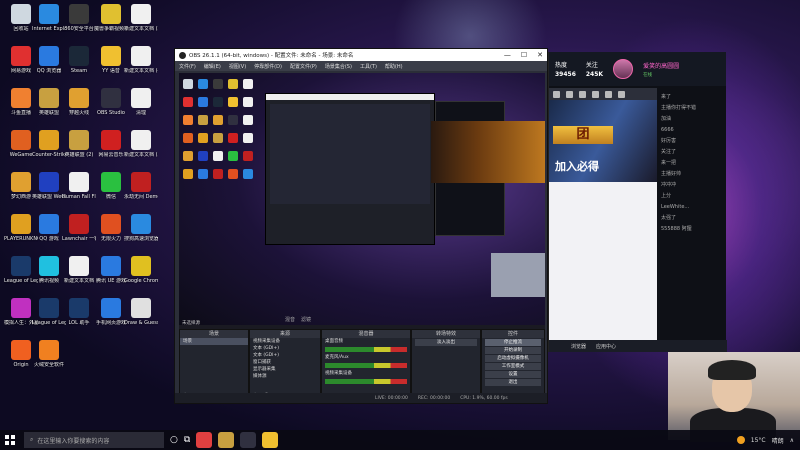  What do you see at coordinates (174, 440) in the screenshot?
I see `cortana-icon: ○` at bounding box center [174, 440].